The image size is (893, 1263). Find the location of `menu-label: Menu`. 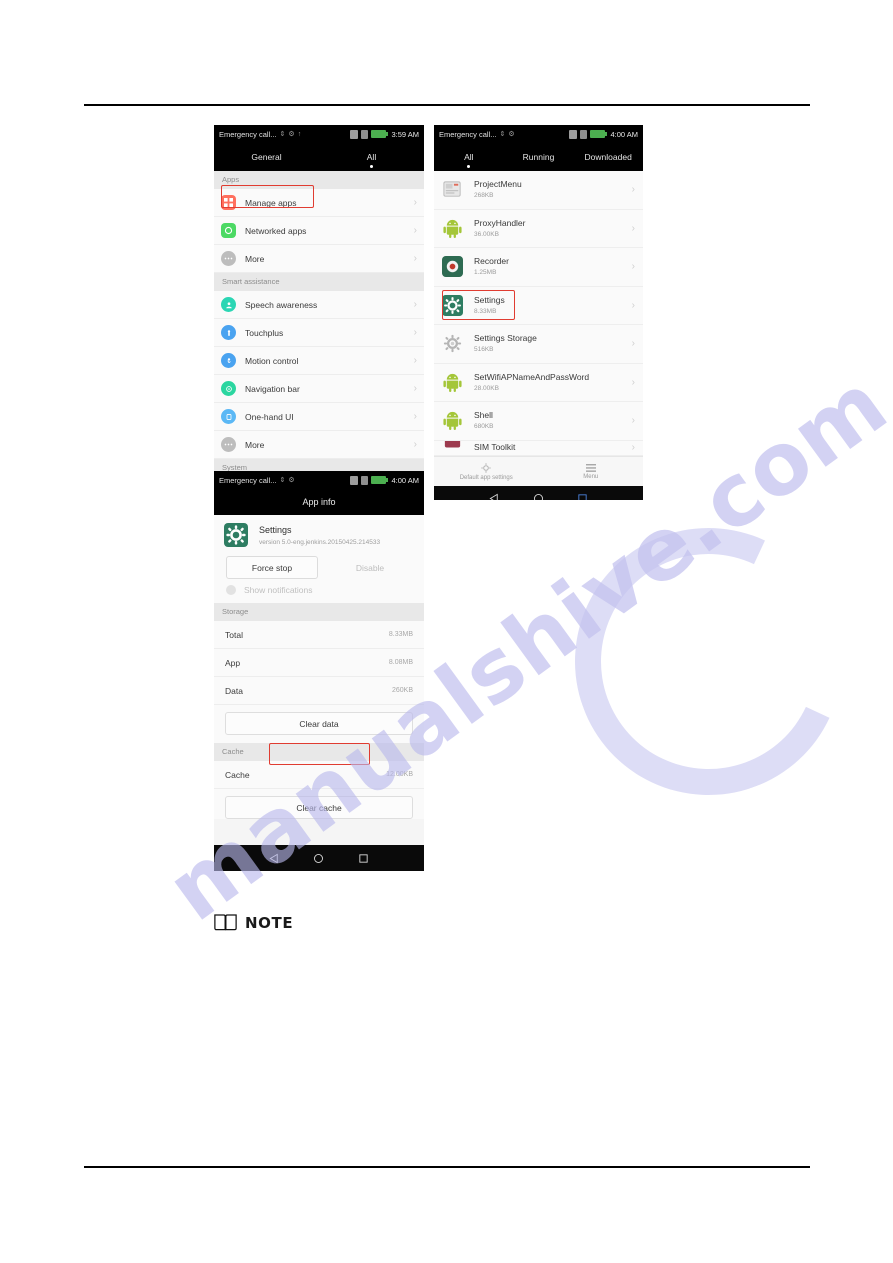

menu-label: Menu is located at coordinates (591, 476).